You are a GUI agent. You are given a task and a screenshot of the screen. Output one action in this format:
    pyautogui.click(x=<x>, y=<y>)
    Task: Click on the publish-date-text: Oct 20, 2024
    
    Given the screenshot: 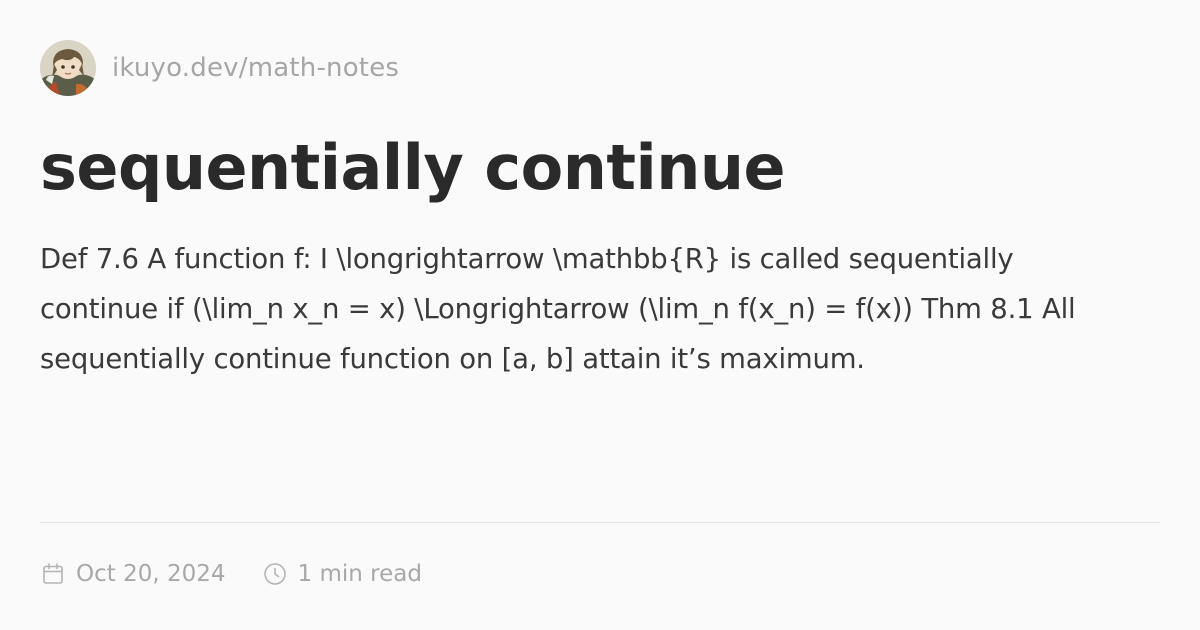 What is the action you would take?
    pyautogui.click(x=151, y=574)
    